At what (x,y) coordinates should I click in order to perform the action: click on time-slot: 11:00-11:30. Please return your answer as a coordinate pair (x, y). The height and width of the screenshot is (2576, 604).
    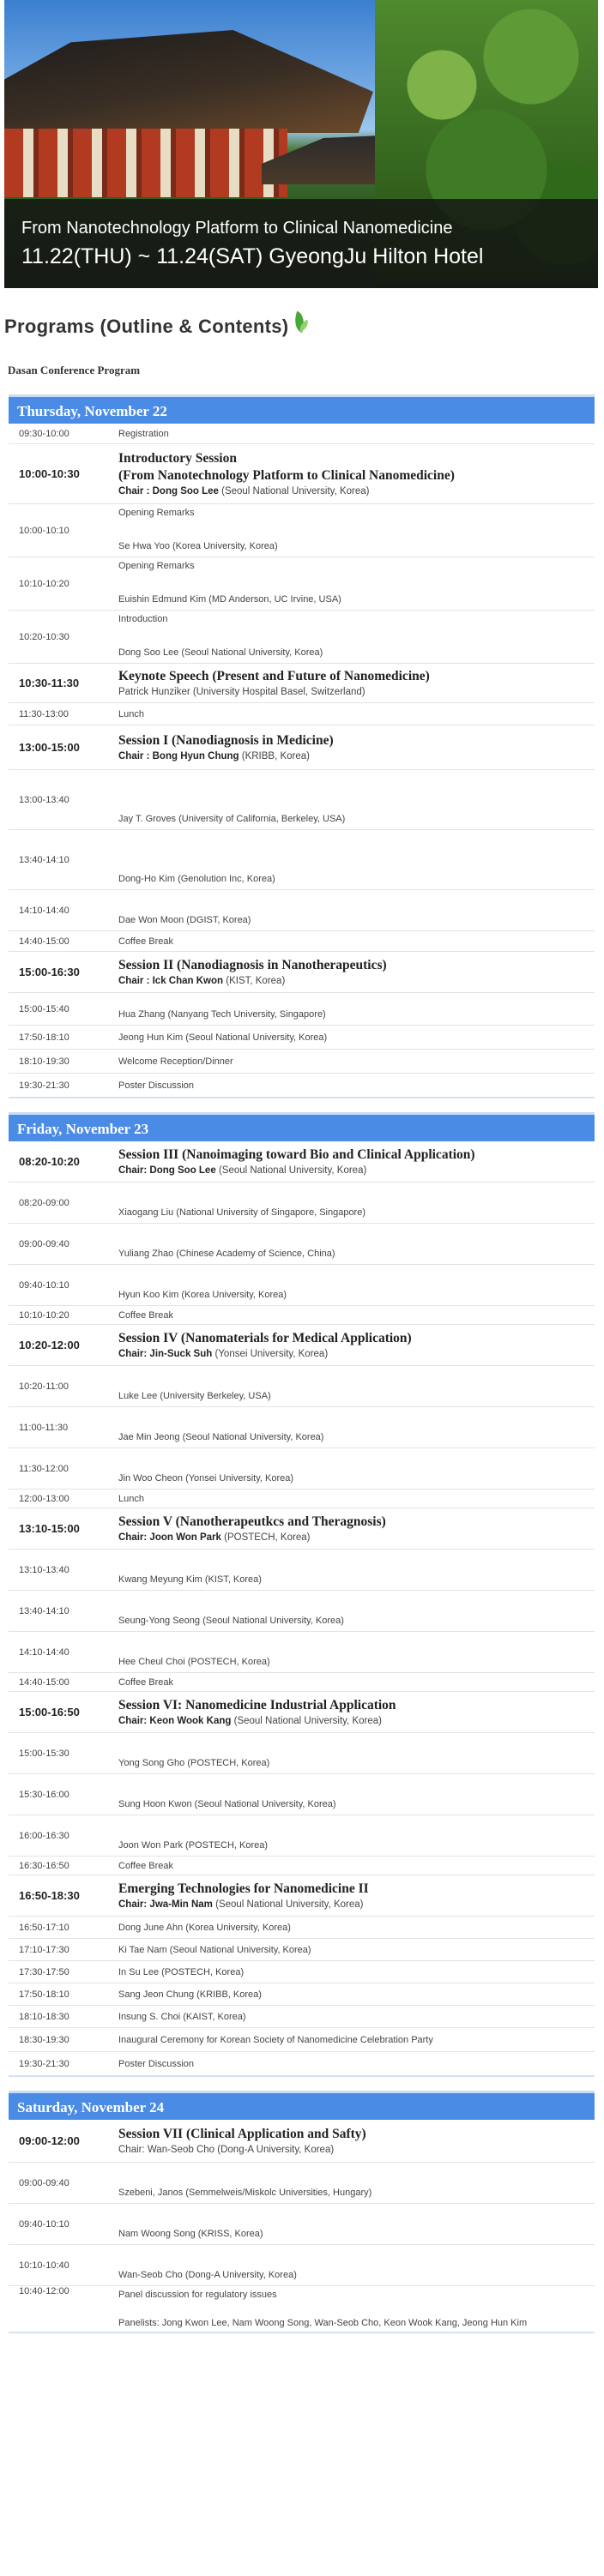
    Looking at the image, I should click on (44, 1427).